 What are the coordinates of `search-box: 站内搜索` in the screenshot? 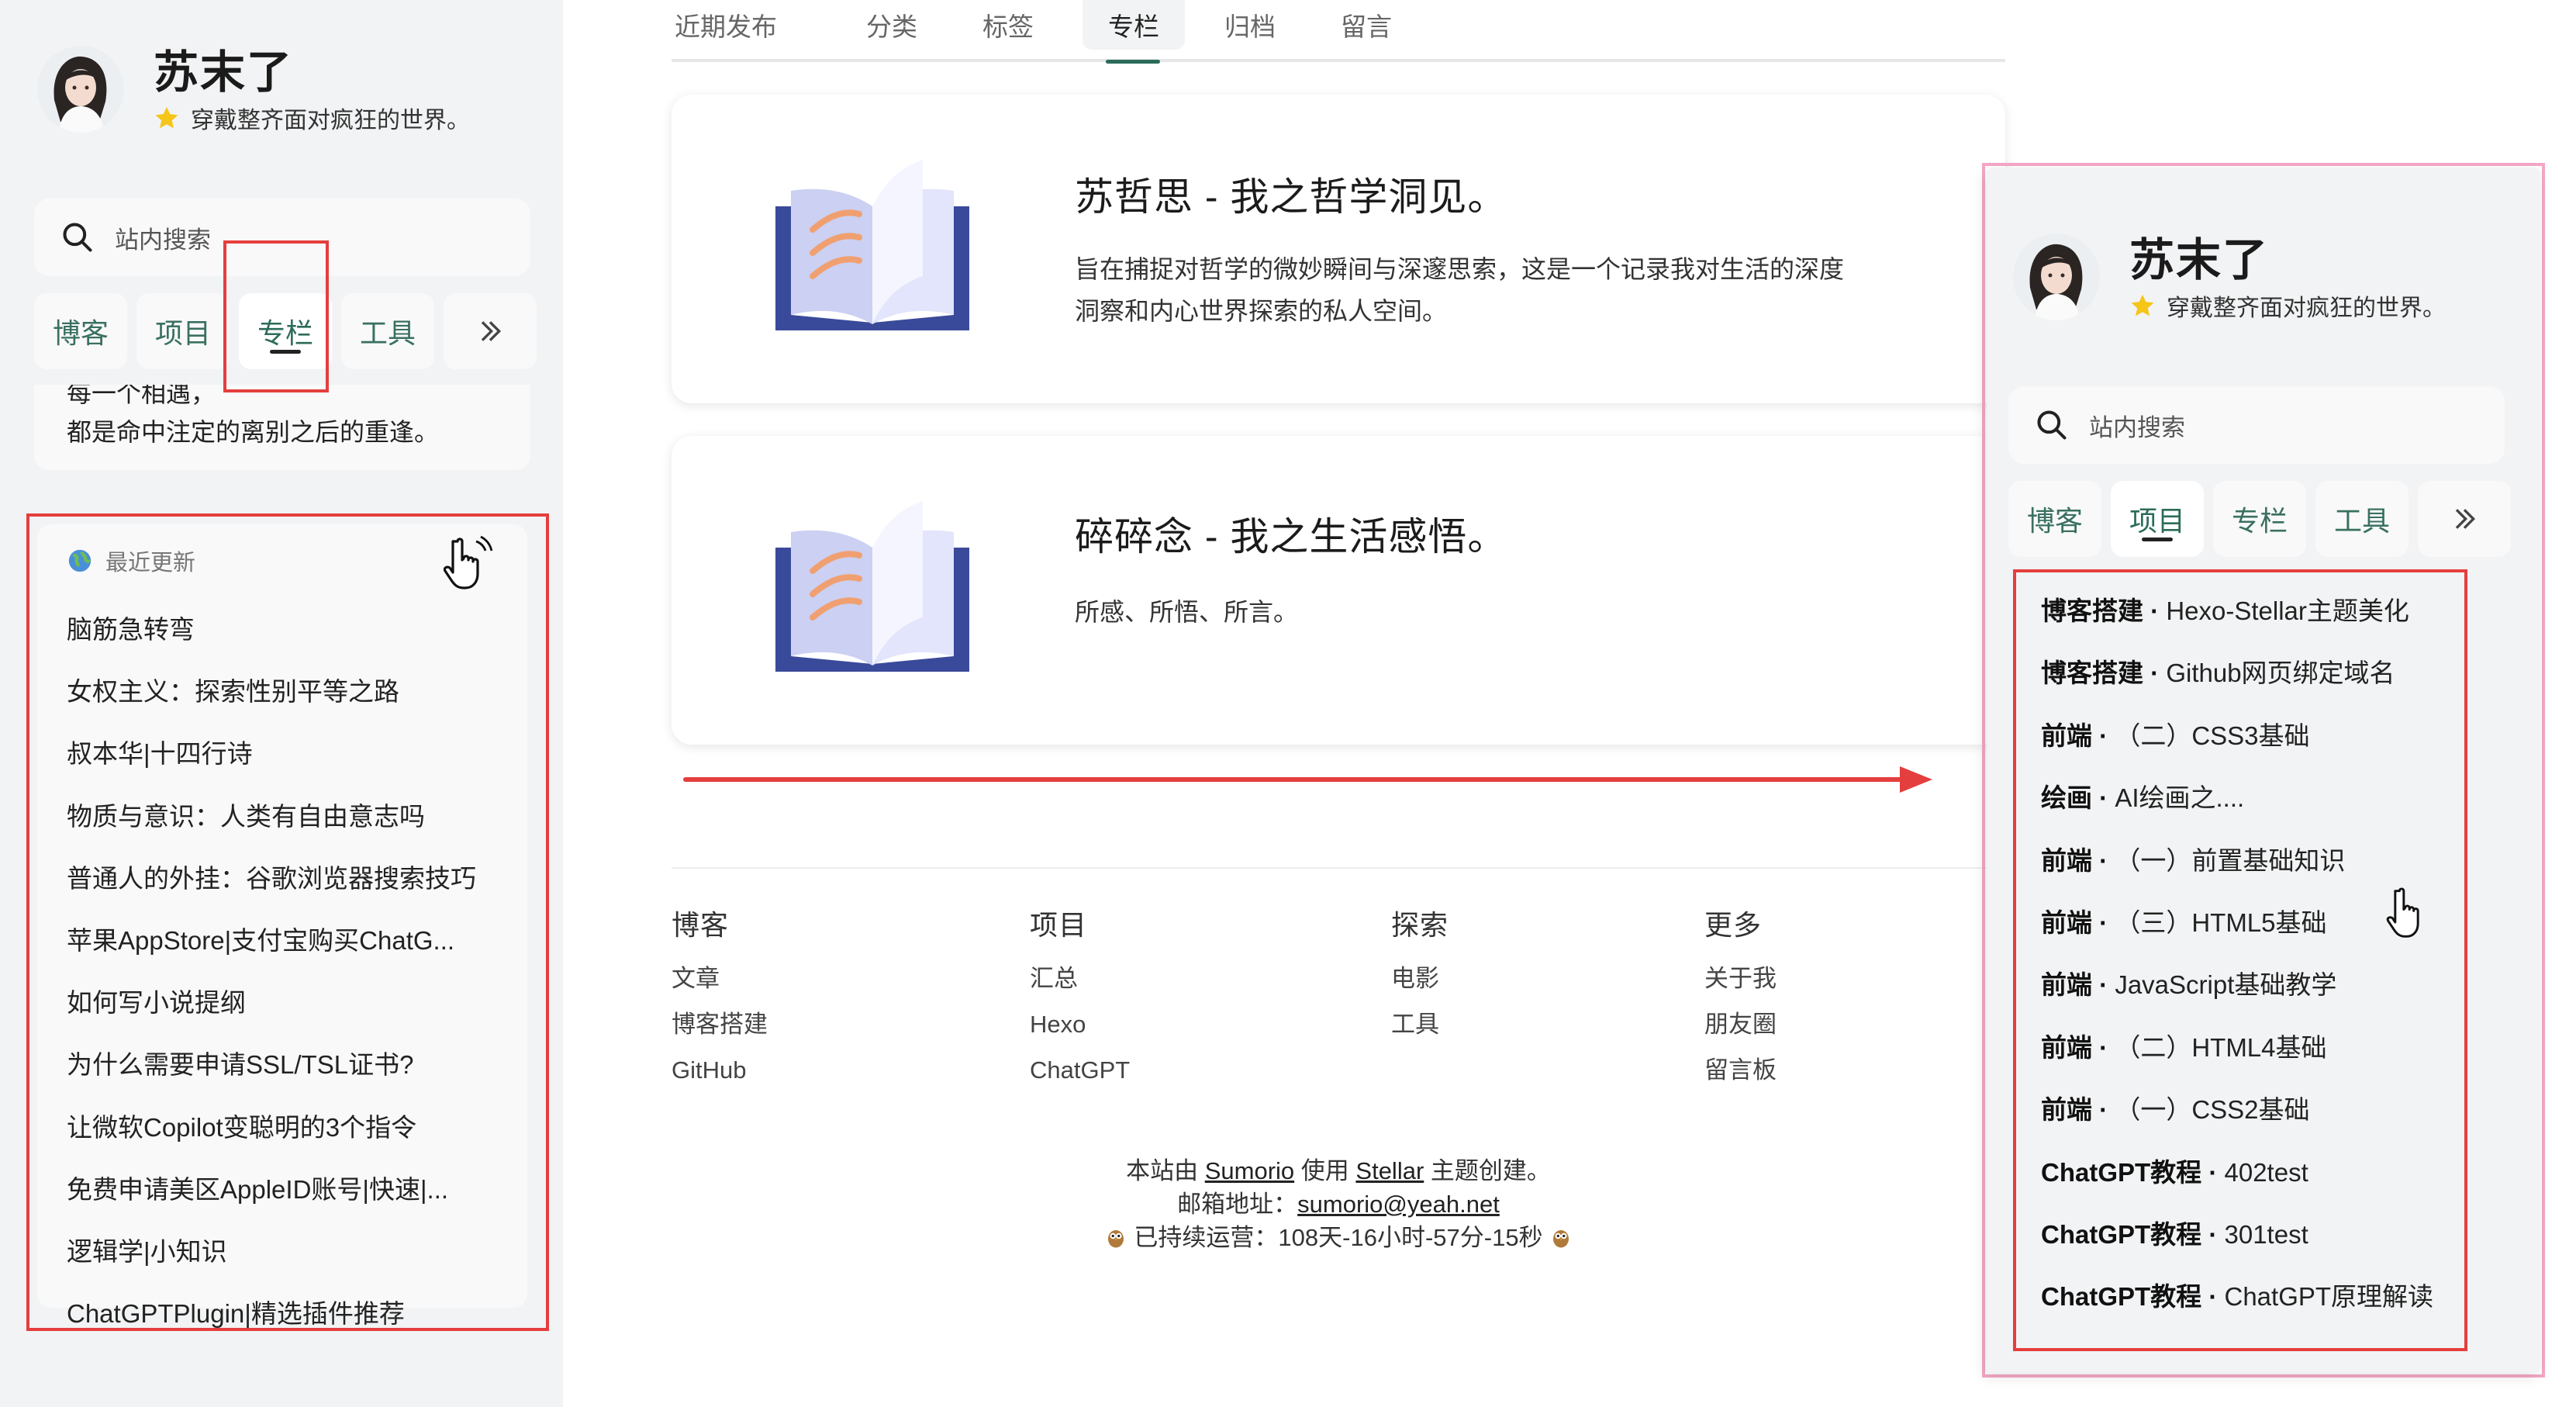 It's located at (2257, 425).